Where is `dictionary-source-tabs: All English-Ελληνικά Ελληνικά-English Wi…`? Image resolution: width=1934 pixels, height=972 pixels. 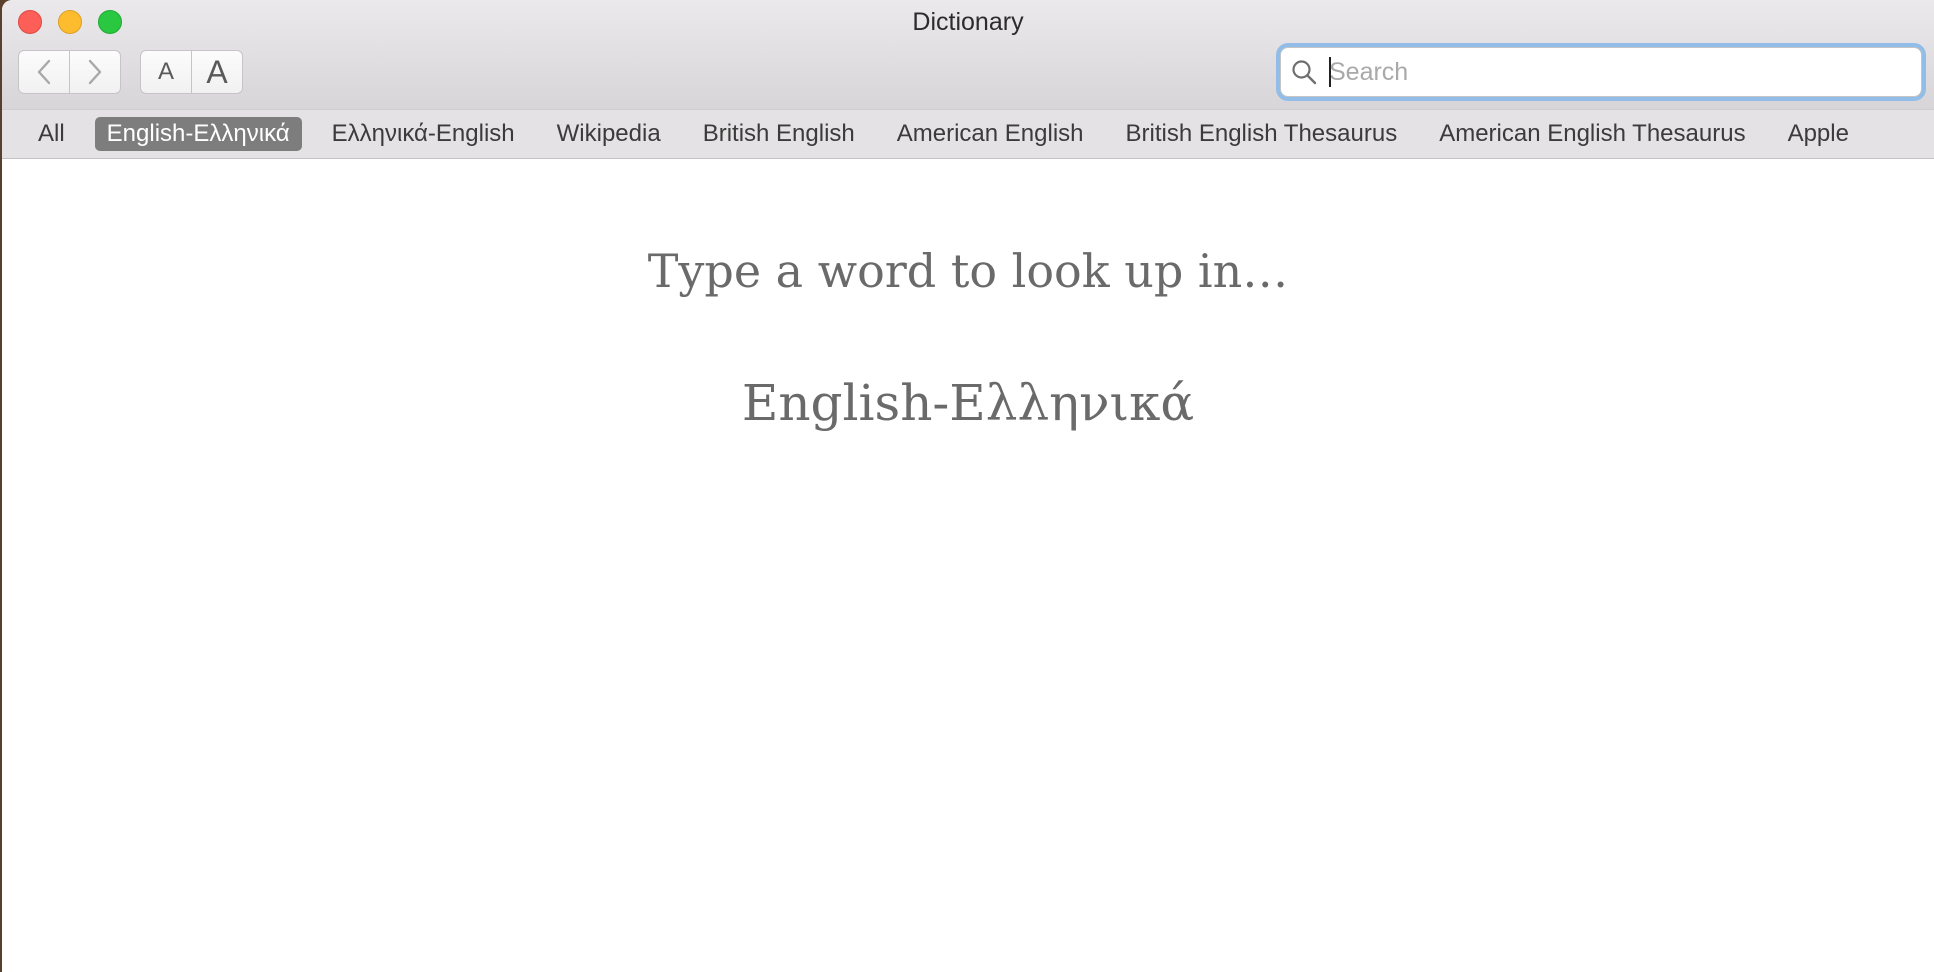 dictionary-source-tabs: All English-Ελληνικά Ελληνικά-English Wi… is located at coordinates (968, 134).